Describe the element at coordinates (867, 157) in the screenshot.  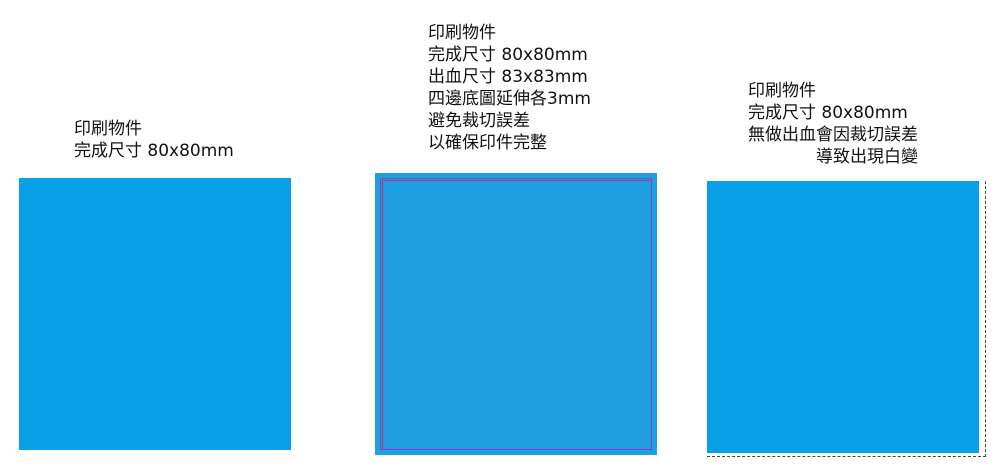
I see `caption-line: 導致出現白變` at that location.